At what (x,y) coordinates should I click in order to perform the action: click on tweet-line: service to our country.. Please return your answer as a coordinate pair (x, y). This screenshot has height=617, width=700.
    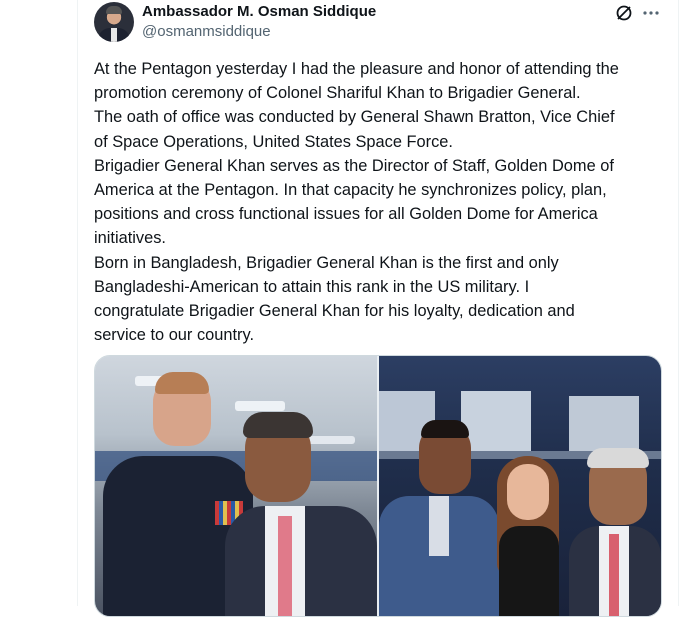
    Looking at the image, I should click on (174, 335).